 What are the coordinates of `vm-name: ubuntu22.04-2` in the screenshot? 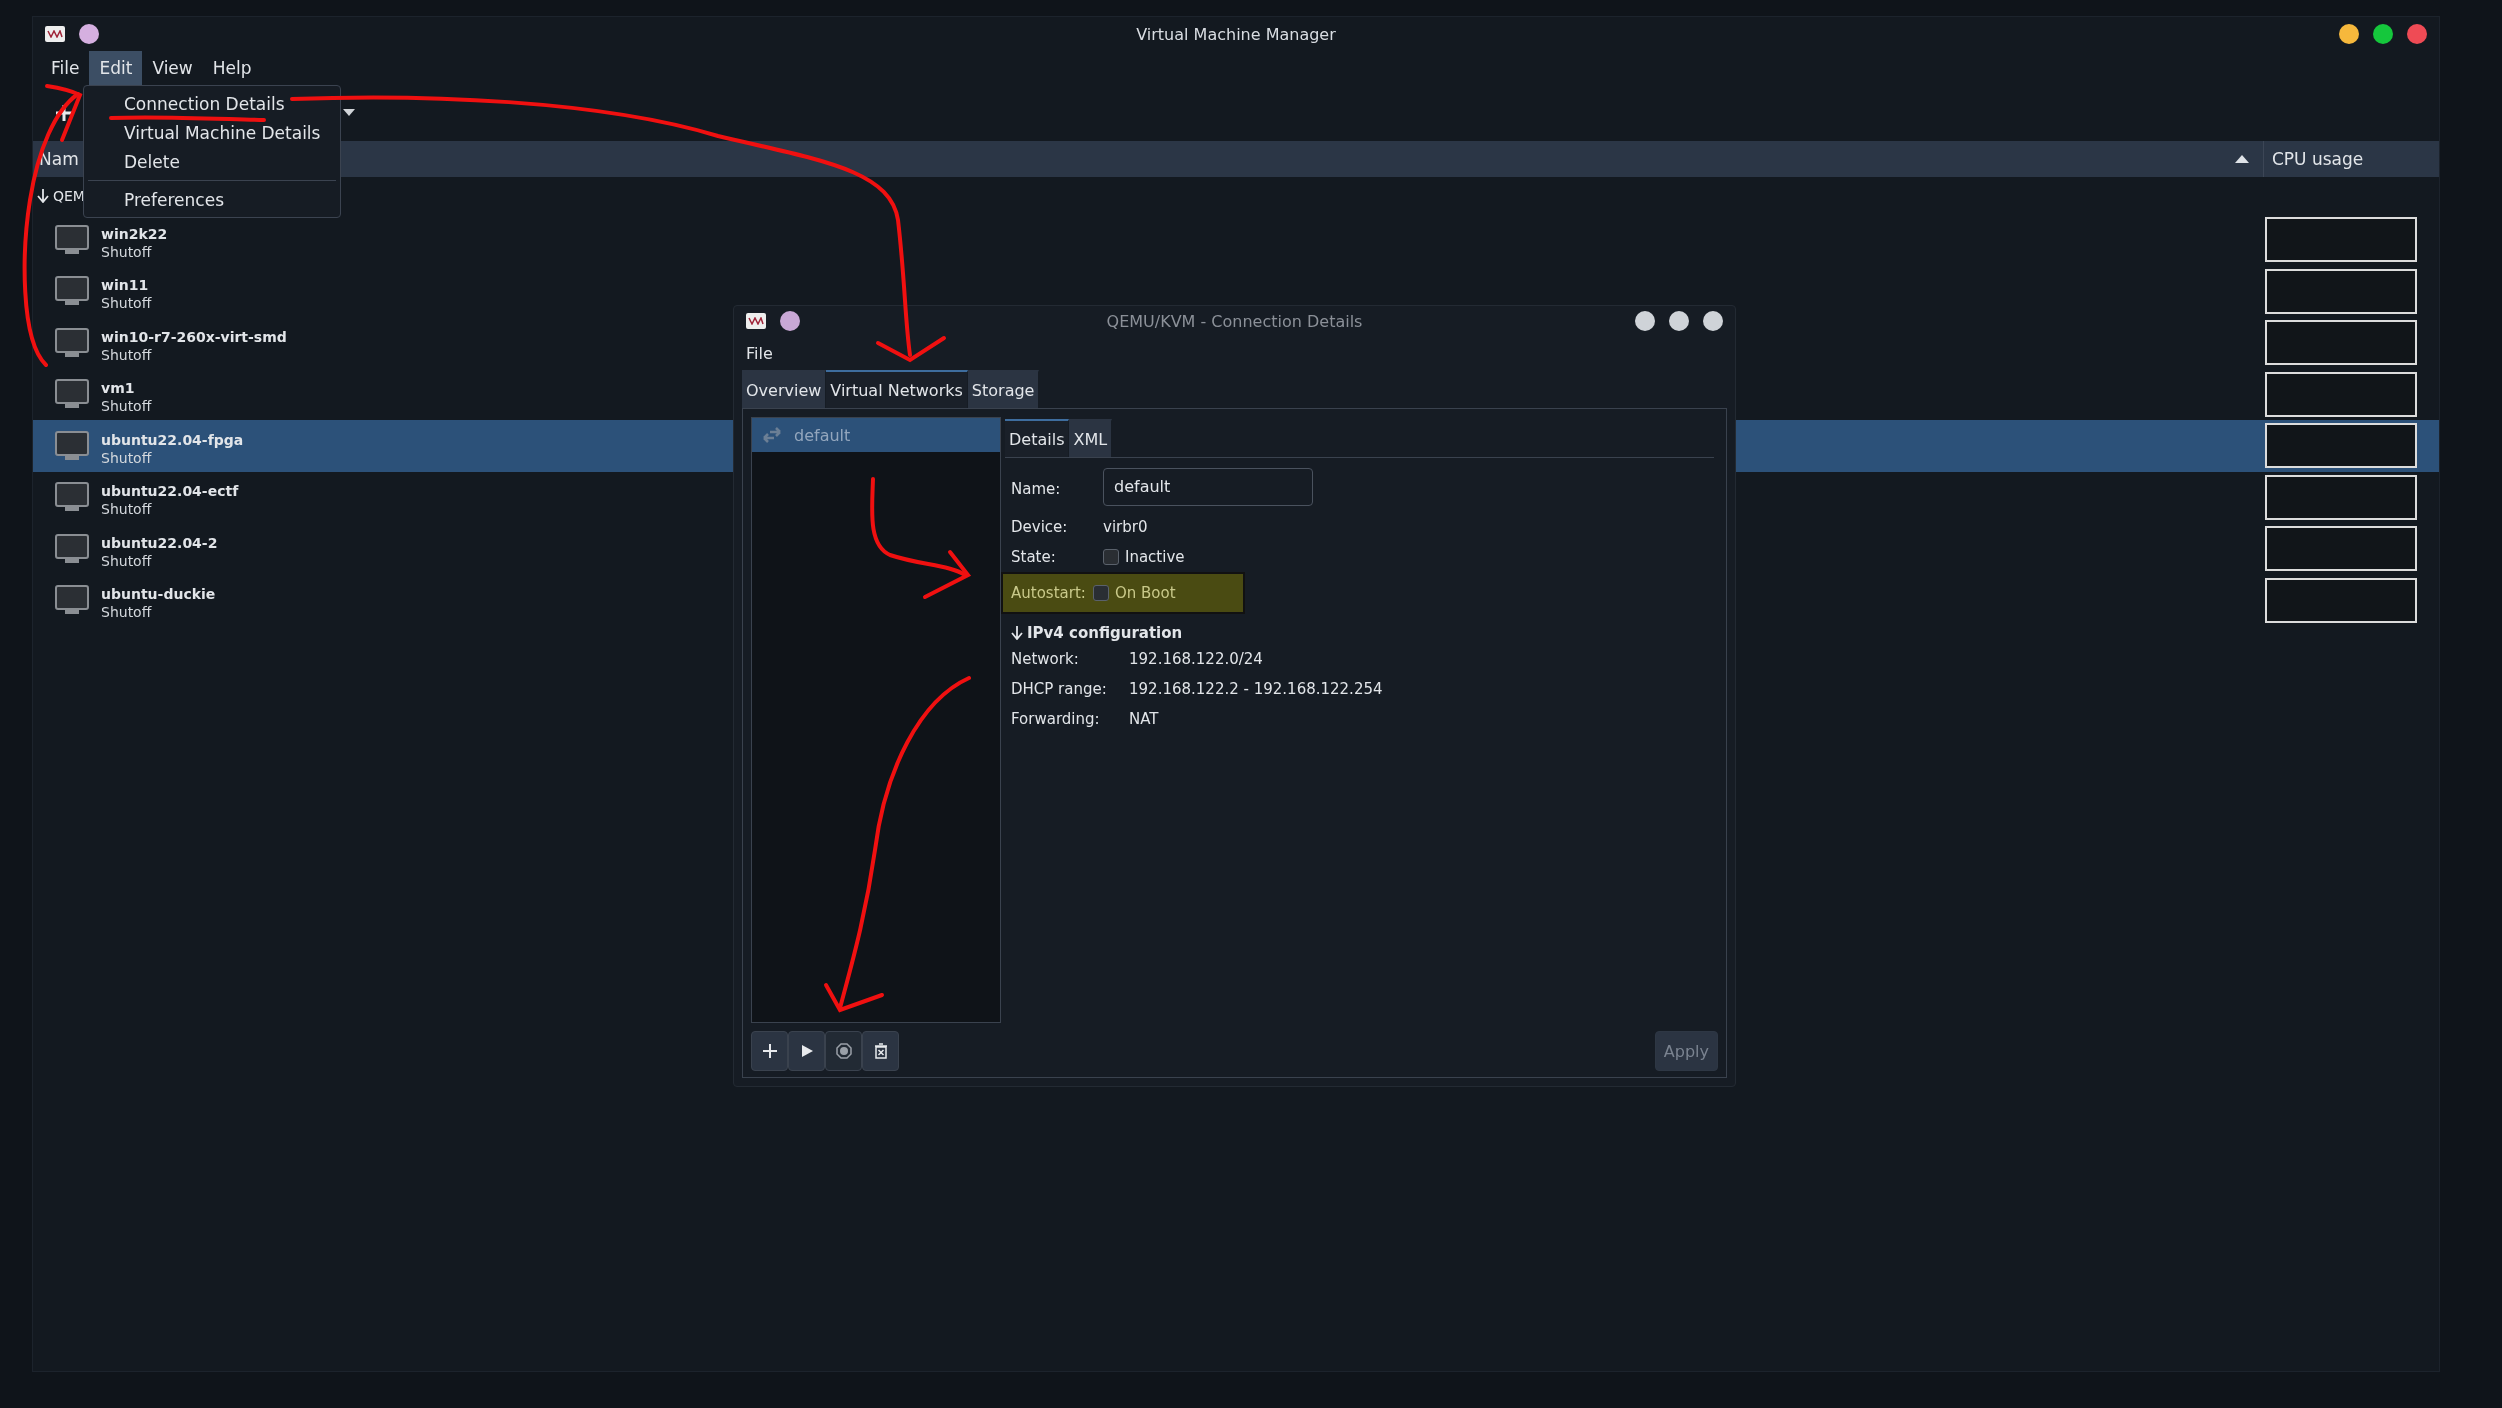 It's located at (159, 542).